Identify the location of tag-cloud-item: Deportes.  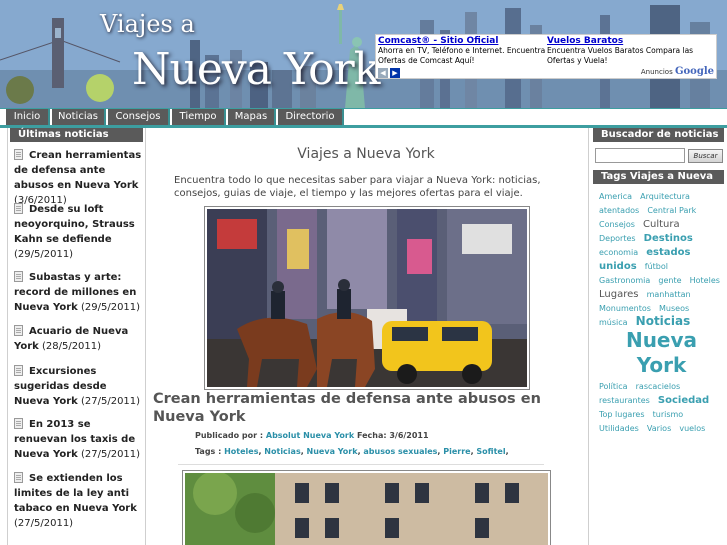
(617, 238).